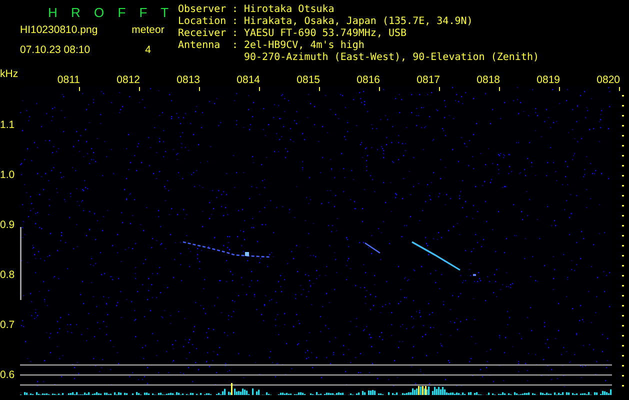  What do you see at coordinates (359, 22) in the screenshot?
I see `info-value: Hirakata, Osaka, Japan (135.7E, 34.9N)` at bounding box center [359, 22].